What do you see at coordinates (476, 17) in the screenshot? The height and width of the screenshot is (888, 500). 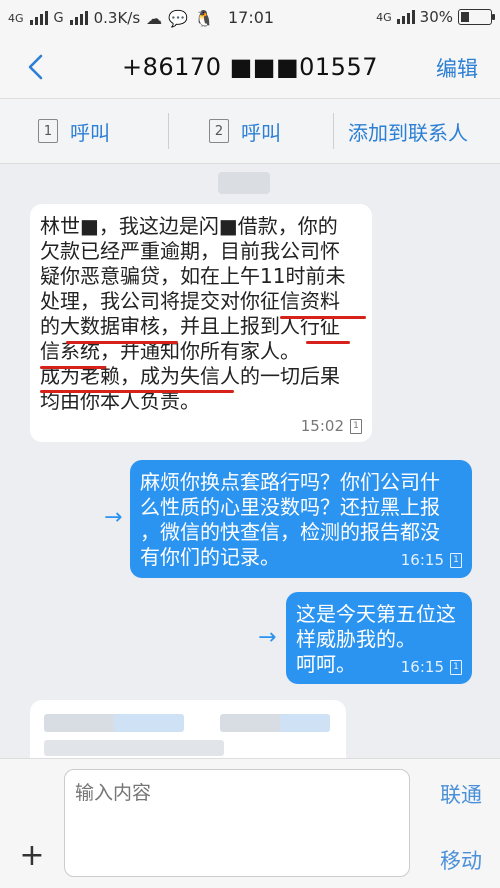 I see `battery-icon` at bounding box center [476, 17].